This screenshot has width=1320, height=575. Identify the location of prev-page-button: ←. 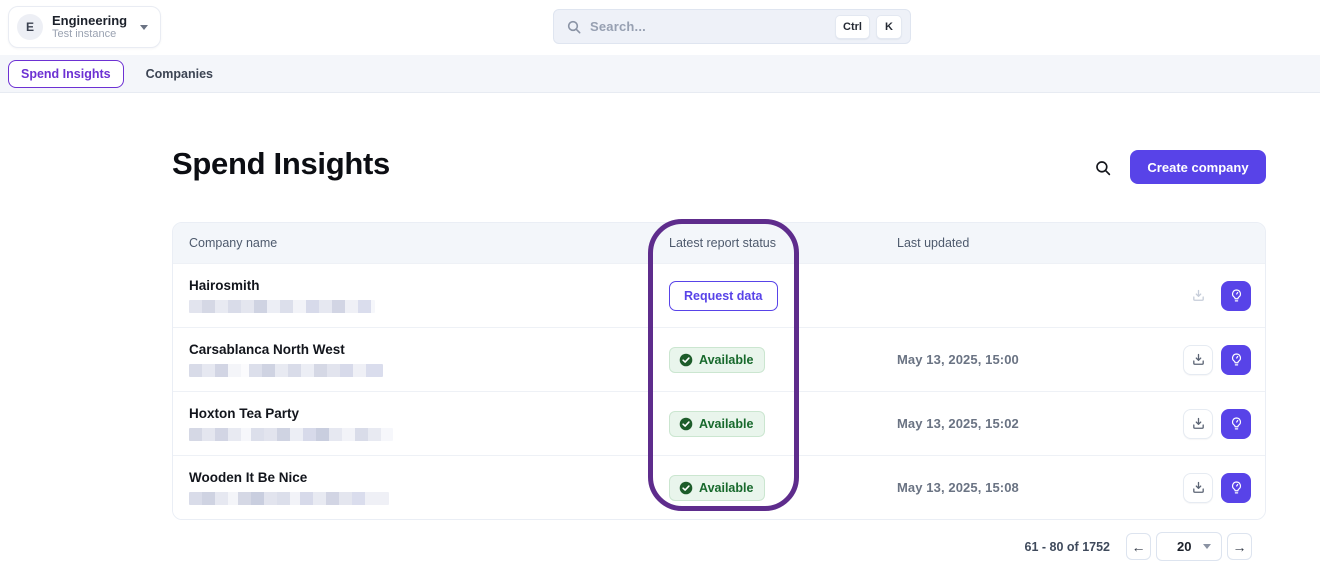
(1138, 546).